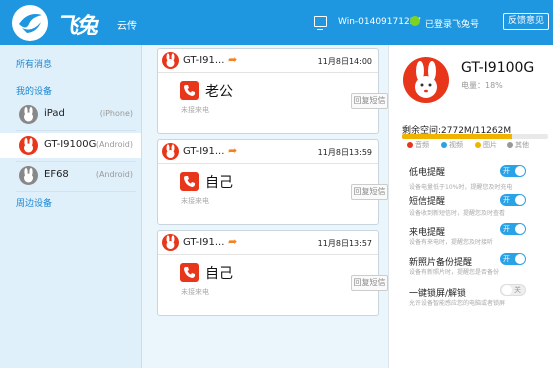 This screenshot has width=553, height=368. What do you see at coordinates (30, 23) in the screenshot?
I see `logo-icon` at bounding box center [30, 23].